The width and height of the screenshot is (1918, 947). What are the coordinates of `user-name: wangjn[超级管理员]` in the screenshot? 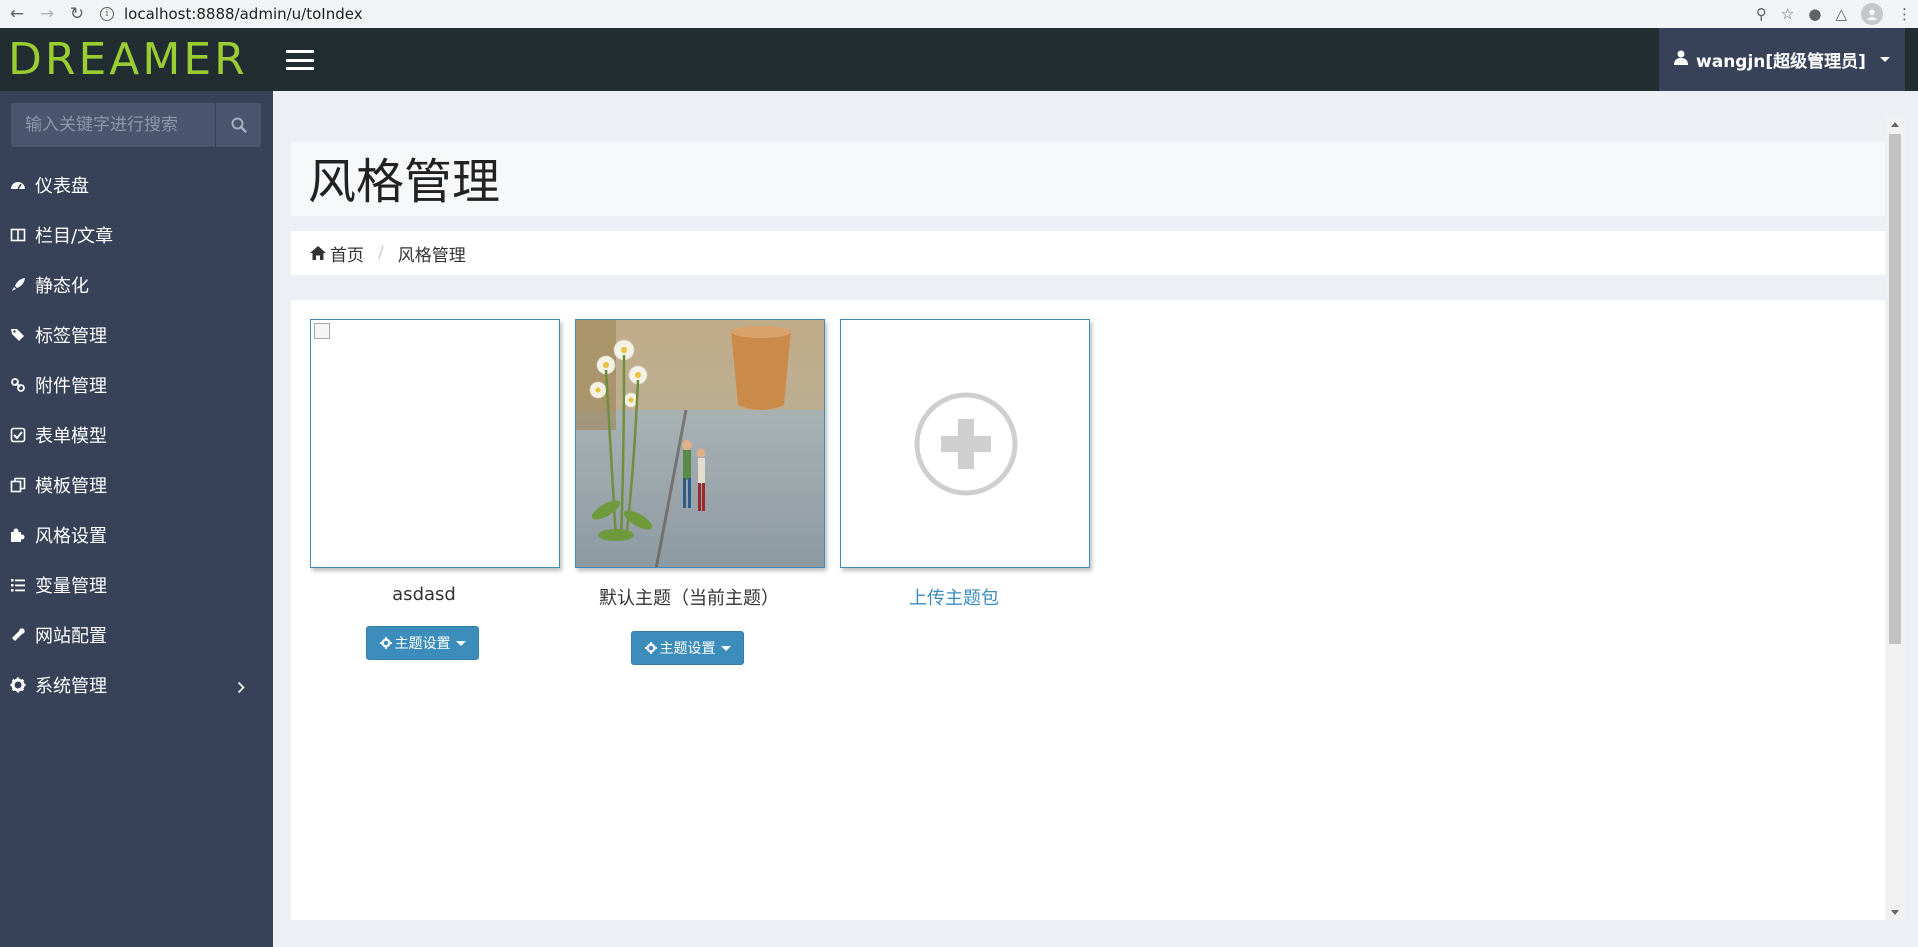 It's located at (1781, 62).